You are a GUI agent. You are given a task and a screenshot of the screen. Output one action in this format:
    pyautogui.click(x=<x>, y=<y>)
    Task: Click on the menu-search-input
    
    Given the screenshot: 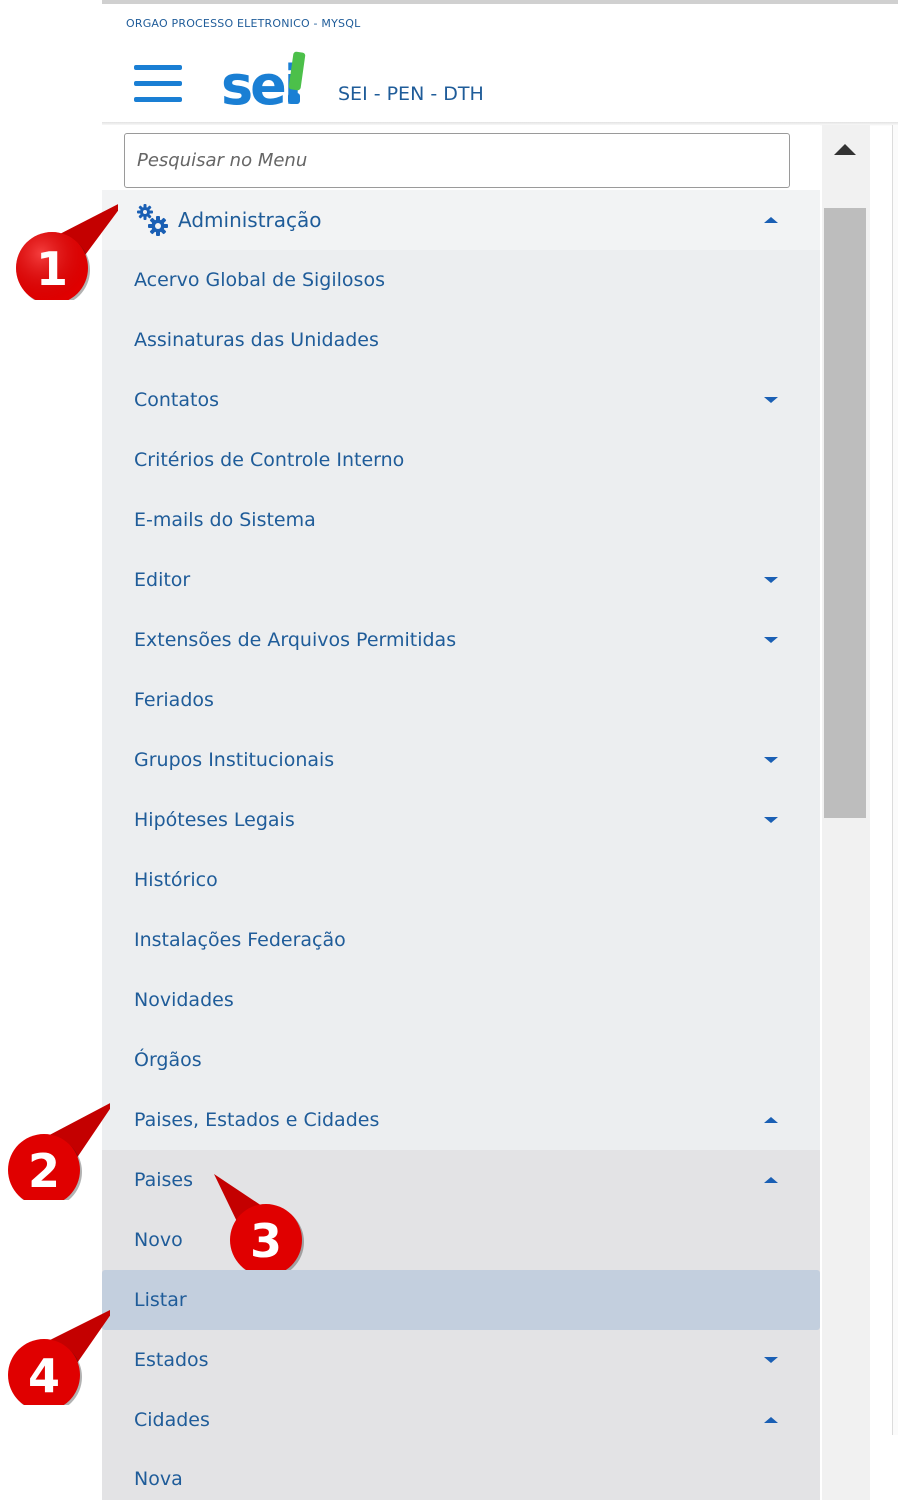 What is the action you would take?
    pyautogui.click(x=457, y=160)
    